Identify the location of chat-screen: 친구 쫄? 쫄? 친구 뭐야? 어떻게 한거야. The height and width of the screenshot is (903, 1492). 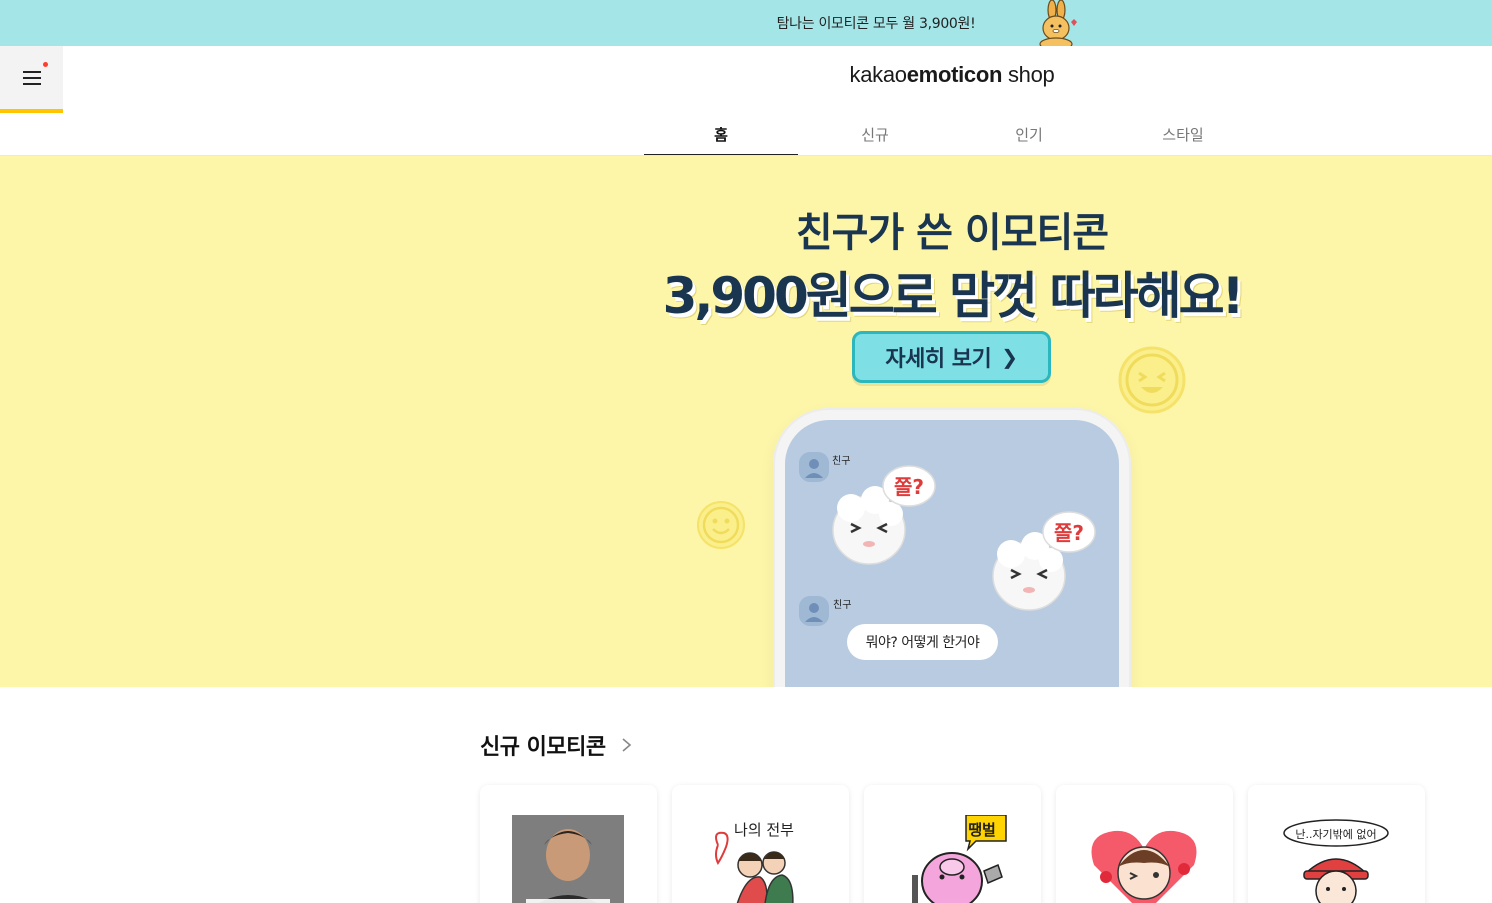
(952, 553).